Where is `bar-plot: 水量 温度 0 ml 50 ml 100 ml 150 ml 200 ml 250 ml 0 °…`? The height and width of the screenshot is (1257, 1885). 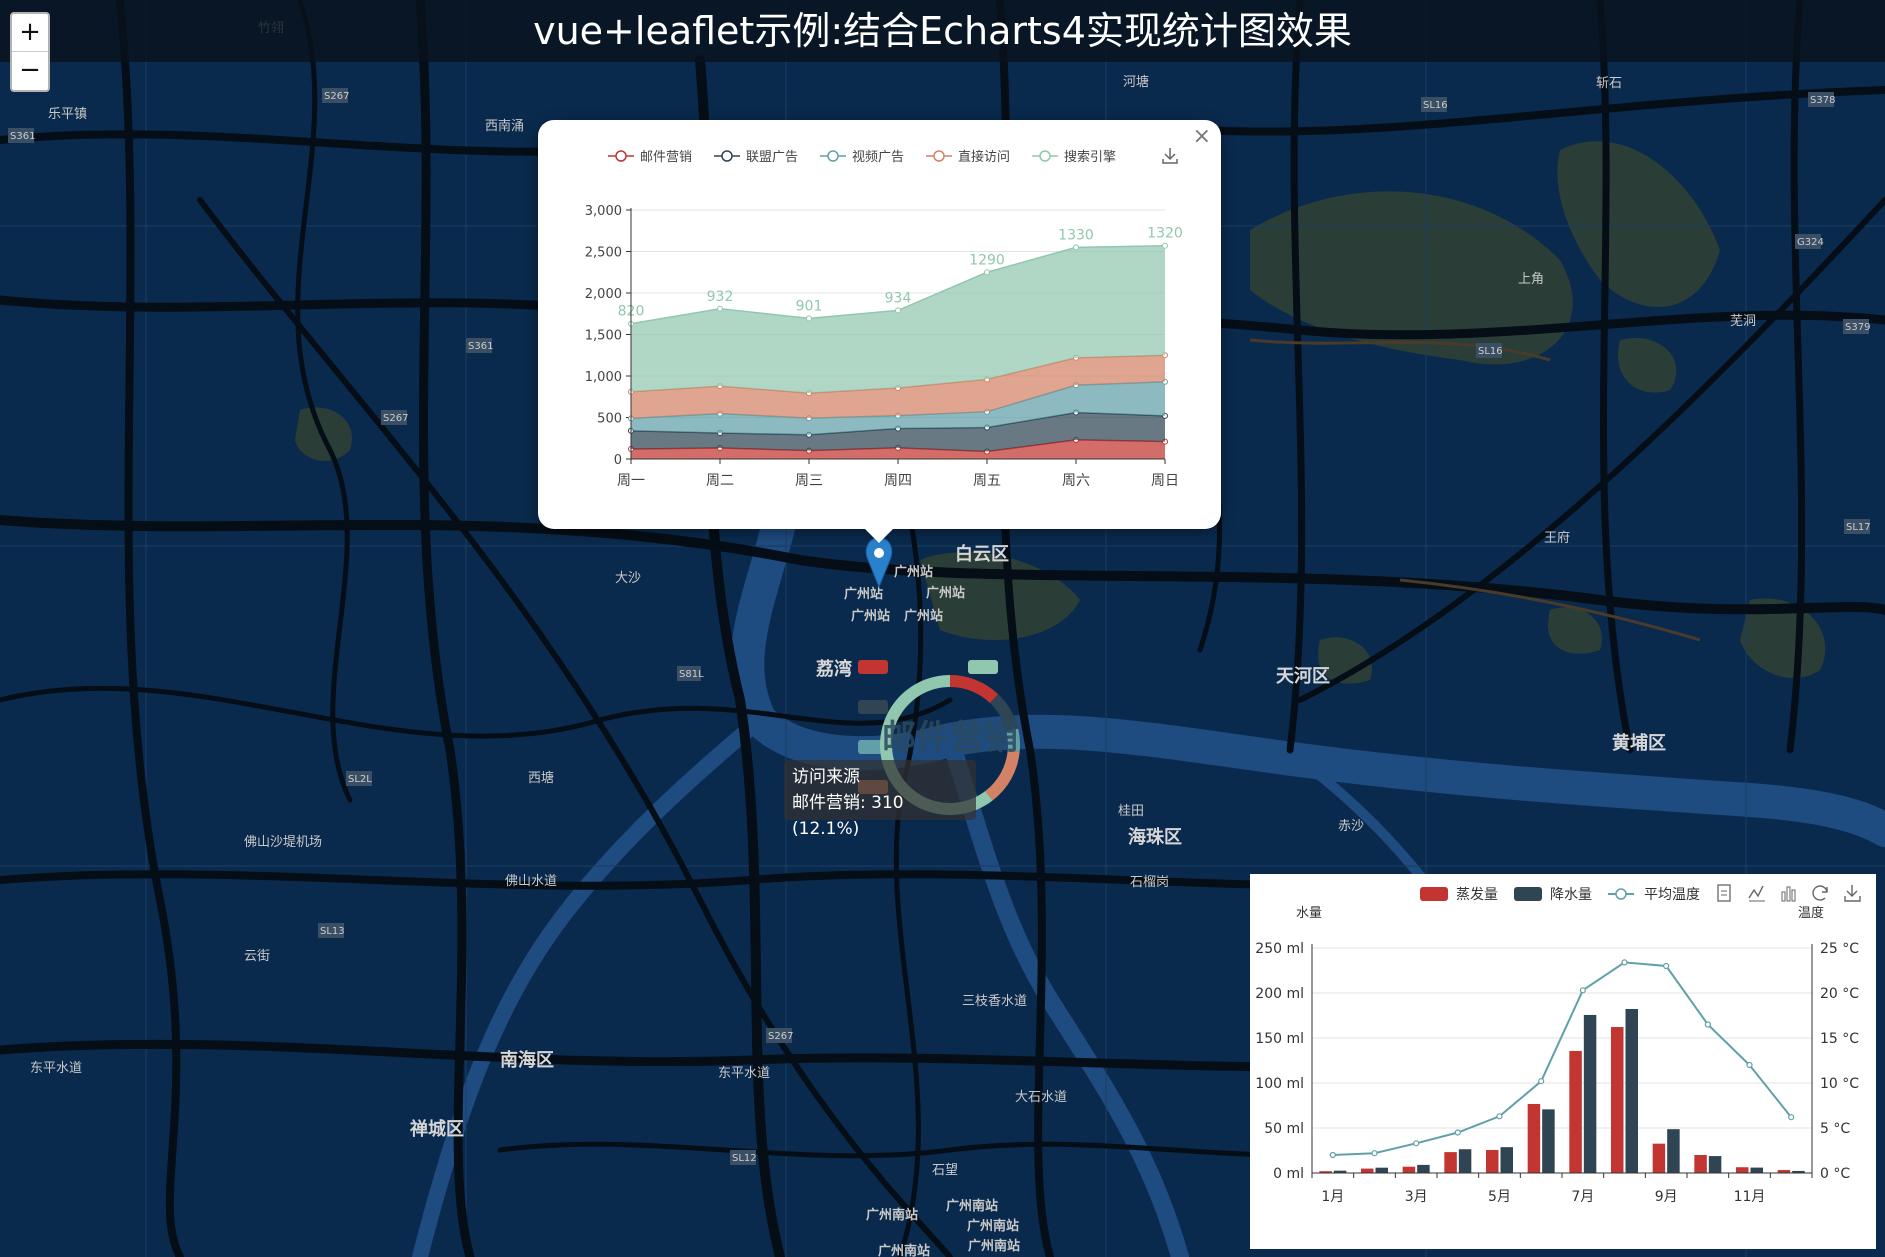 bar-plot: 水量 温度 0 ml 50 ml 100 ml 150 ml 200 ml 250 ml 0 °… is located at coordinates (1557, 1055).